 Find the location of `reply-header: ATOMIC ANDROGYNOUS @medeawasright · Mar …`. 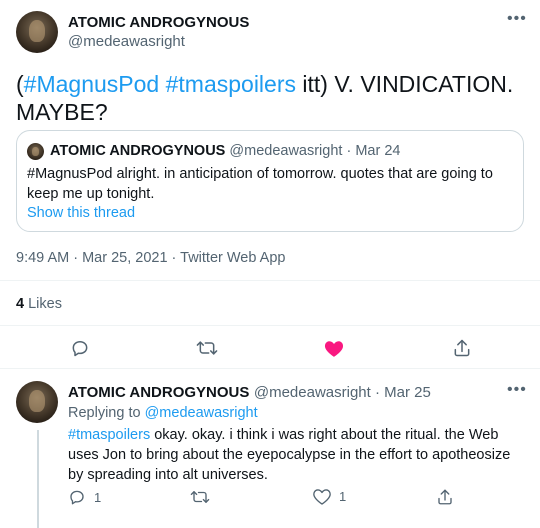

reply-header: ATOMIC ANDROGYNOUS @medeawasright · Mar … is located at coordinates (249, 393).